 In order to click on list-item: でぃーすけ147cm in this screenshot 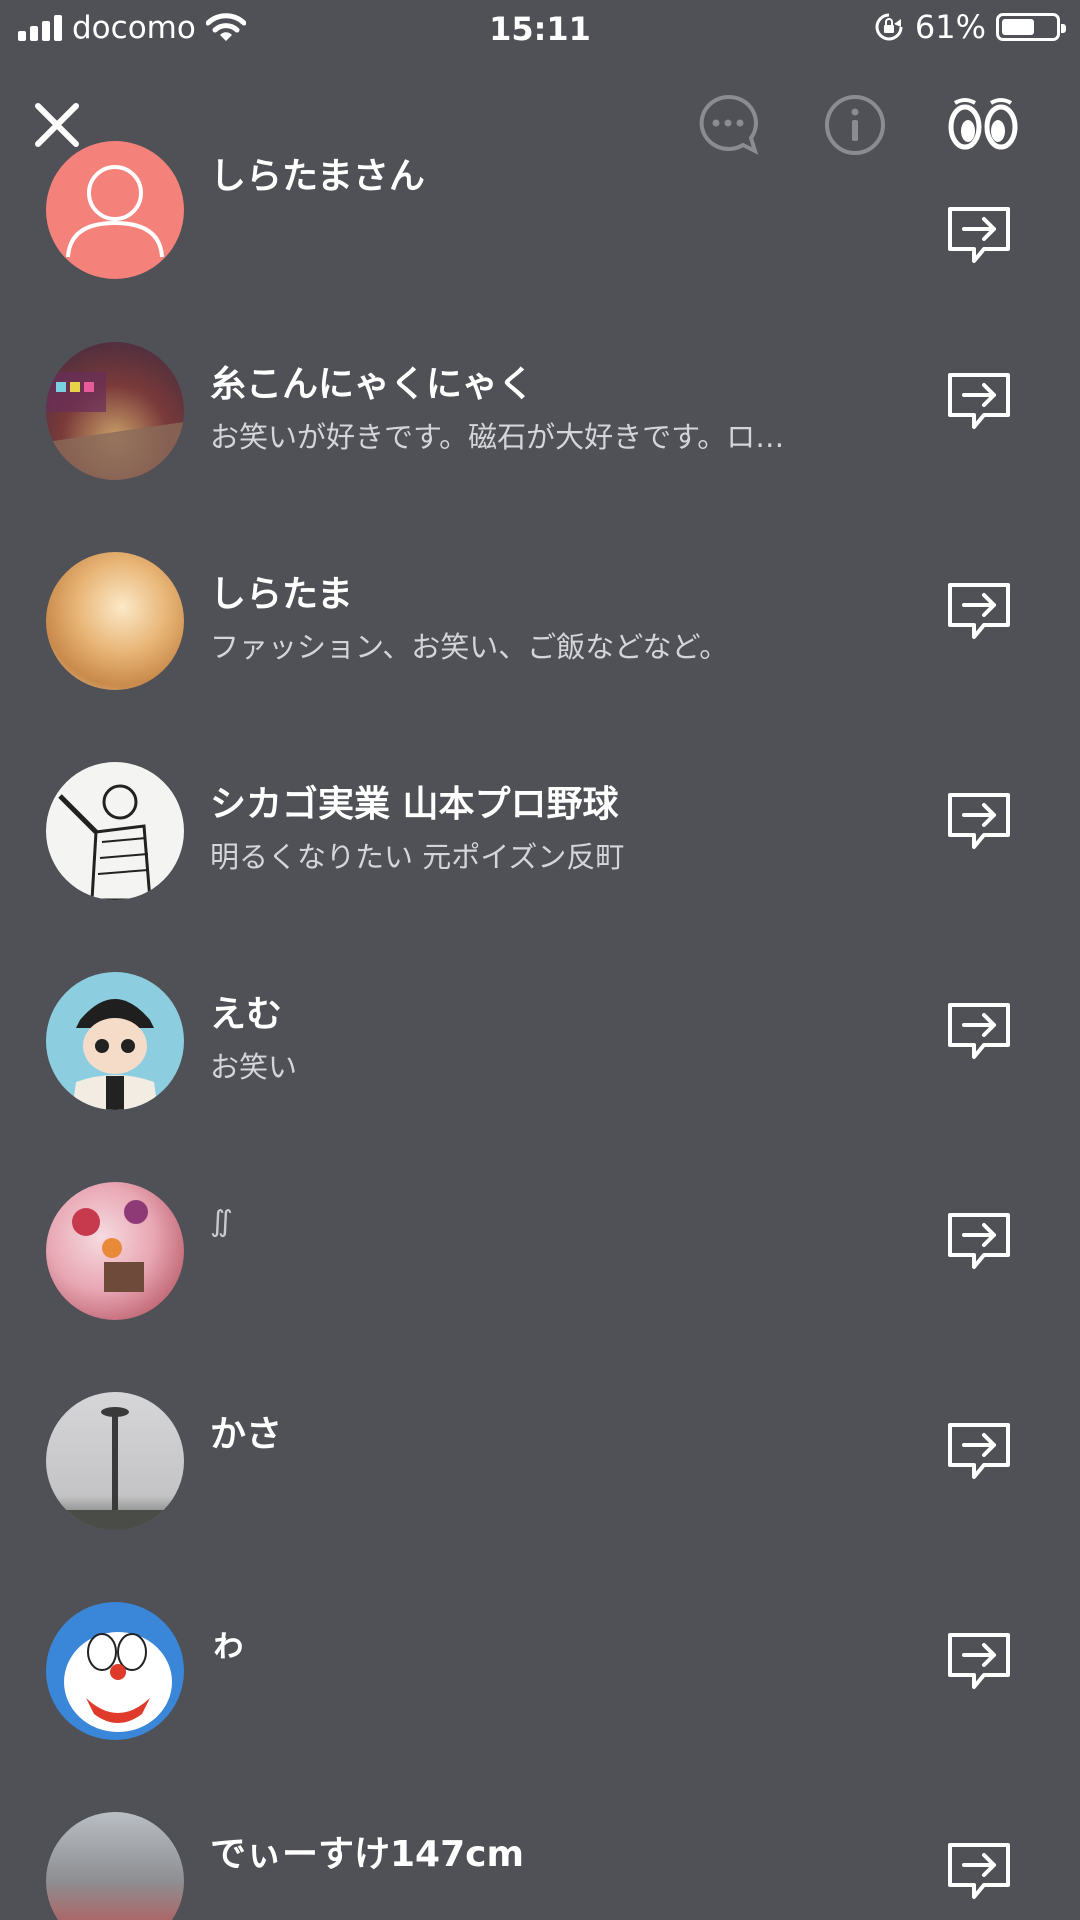, I will do `click(540, 1857)`.